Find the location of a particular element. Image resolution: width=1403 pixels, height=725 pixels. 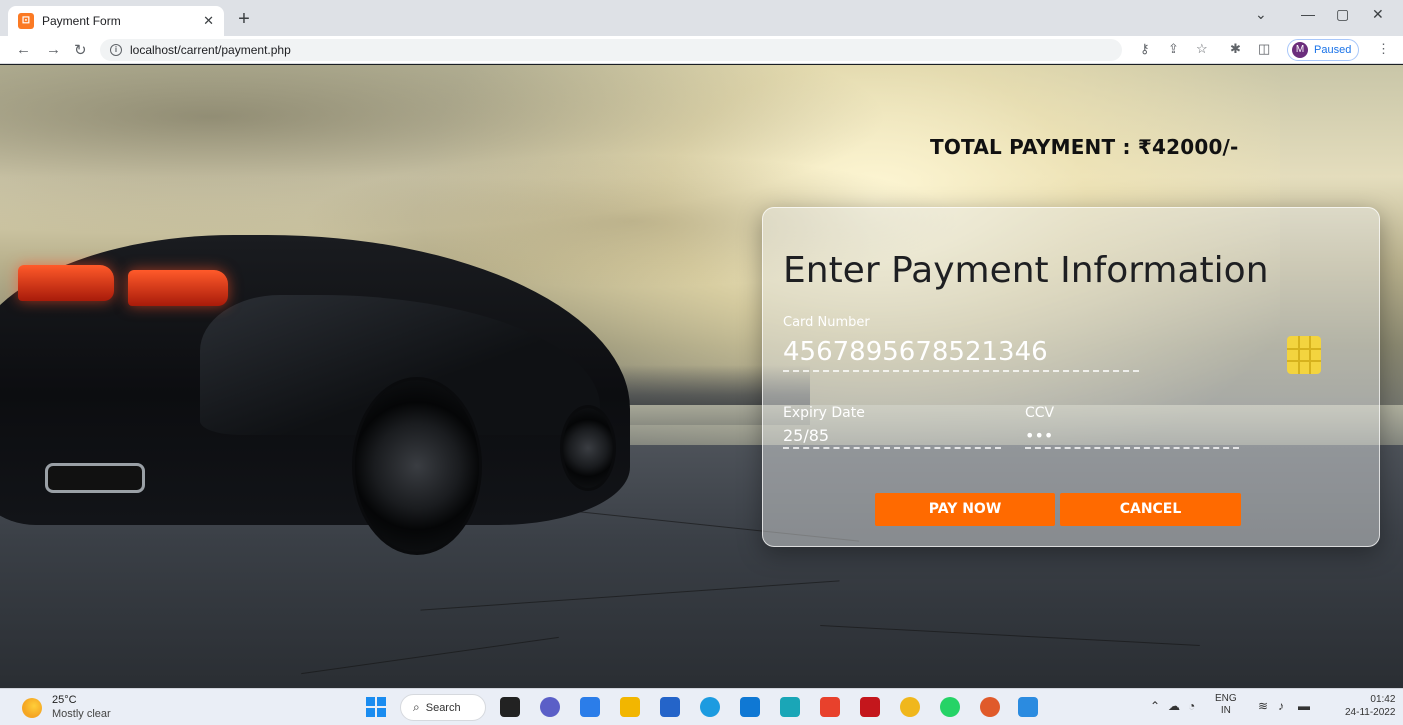

profile-button: M Paused is located at coordinates (1323, 50).